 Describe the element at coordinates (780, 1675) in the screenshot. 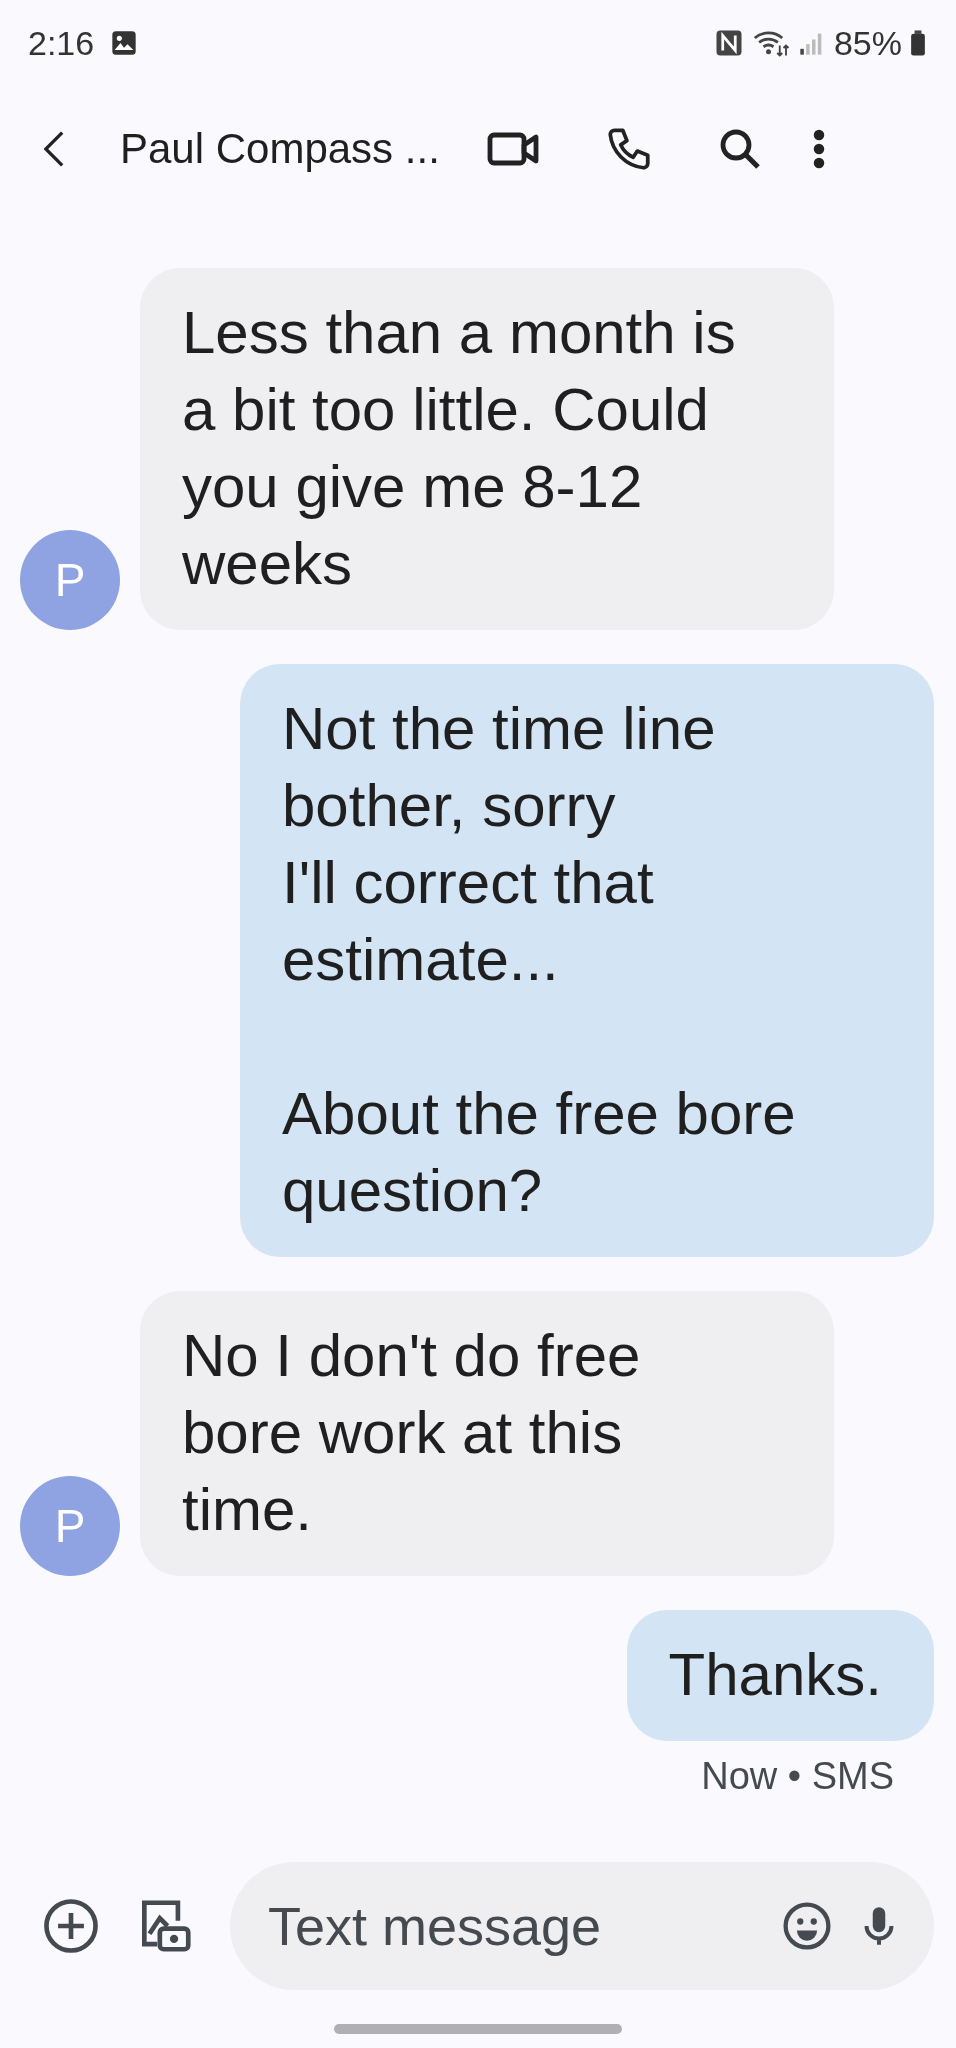

I see `sent-message: Thanks.` at that location.